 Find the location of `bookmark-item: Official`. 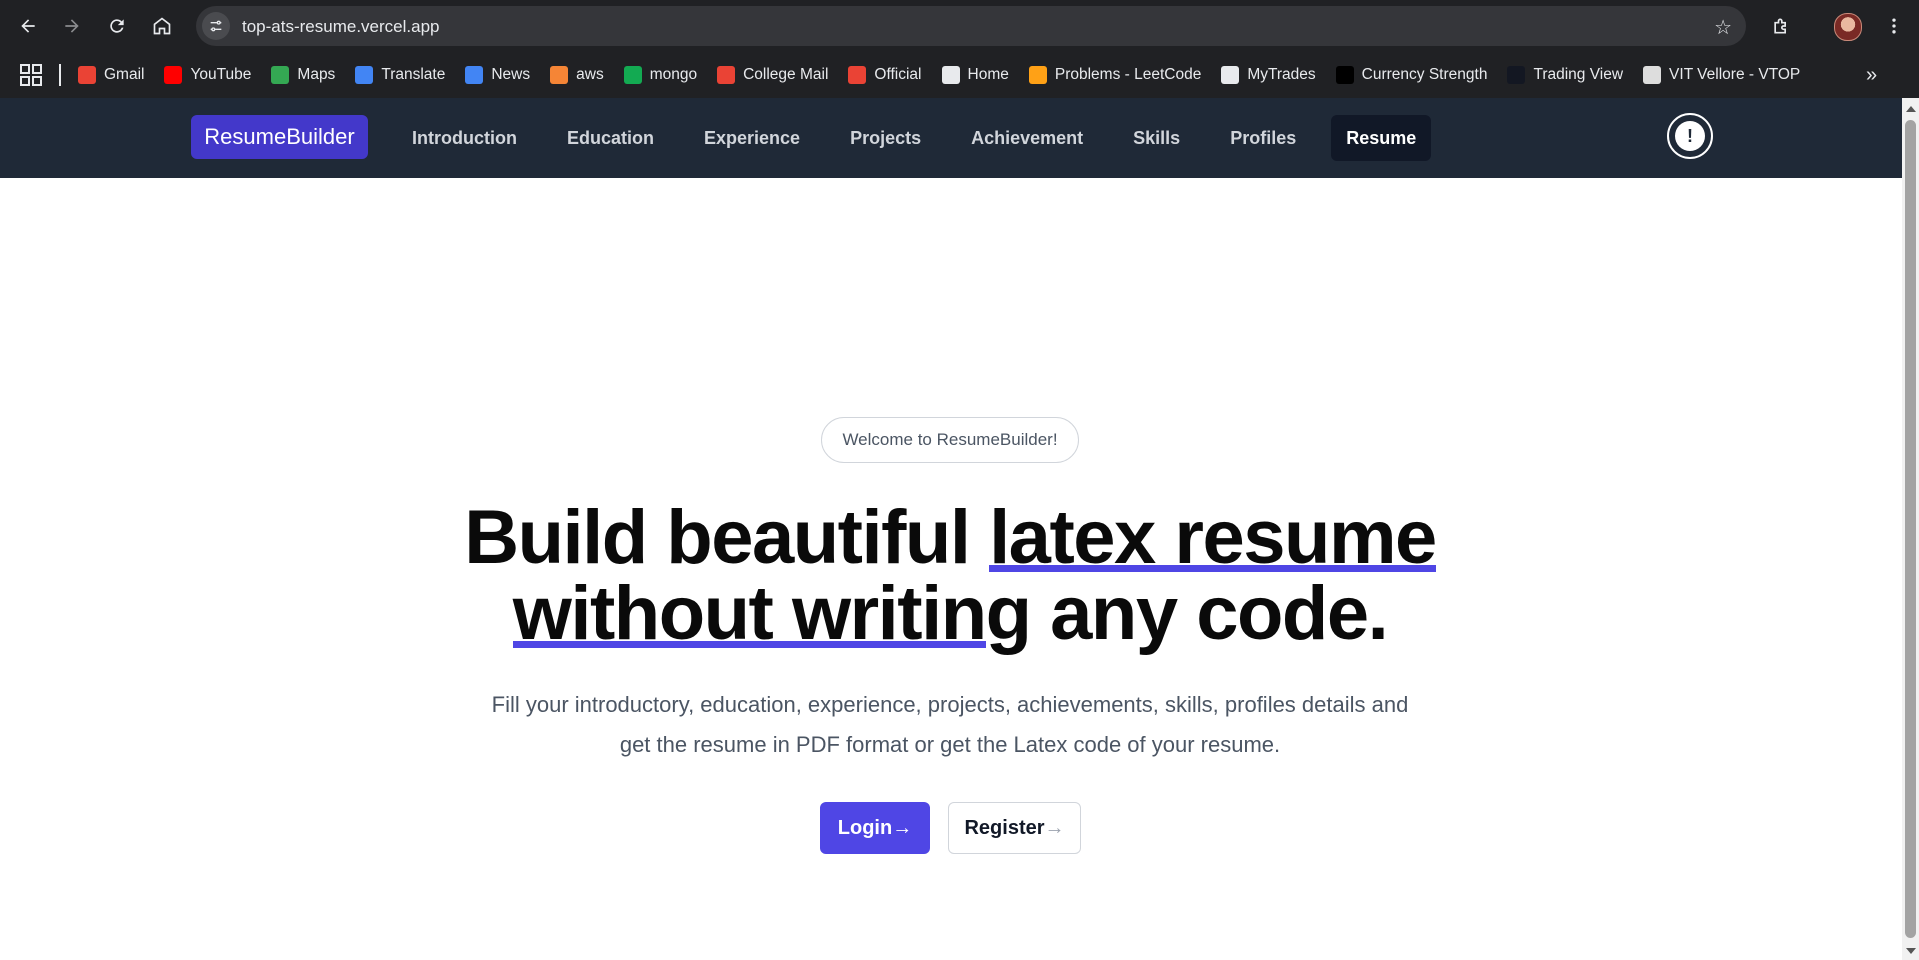

bookmark-item: Official is located at coordinates (885, 75).